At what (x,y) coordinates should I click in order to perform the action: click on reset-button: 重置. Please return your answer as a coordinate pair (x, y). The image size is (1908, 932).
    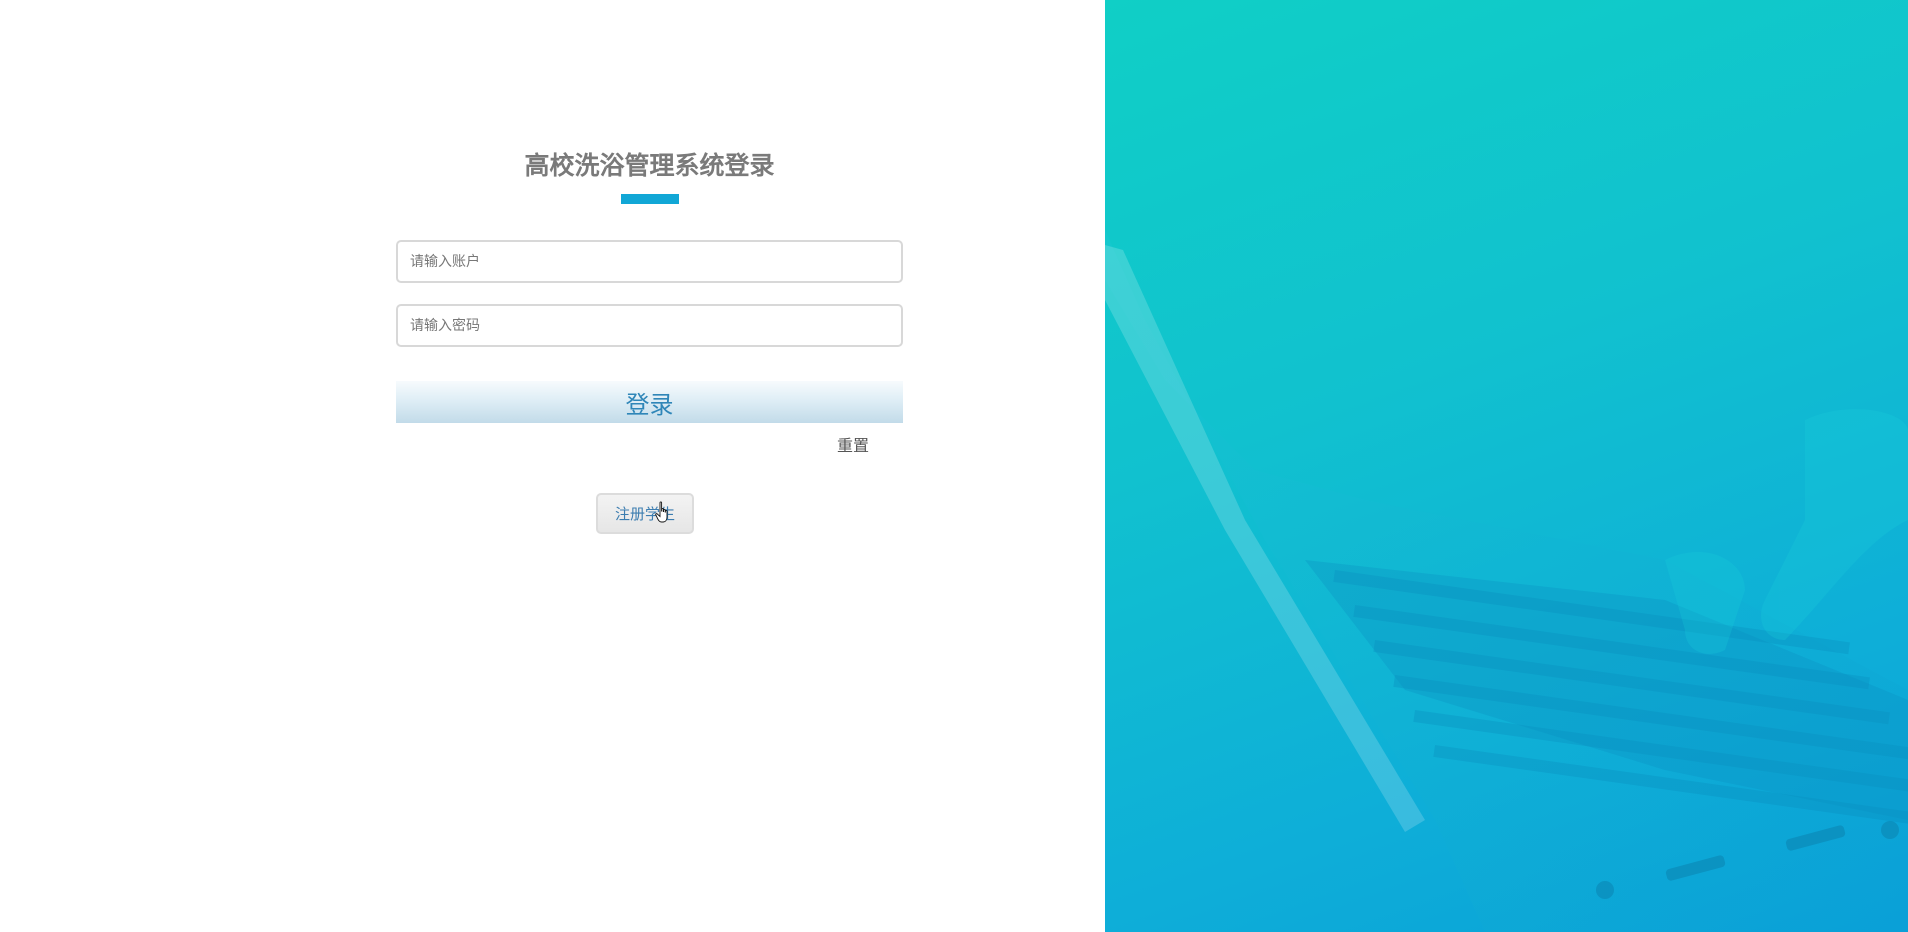
    Looking at the image, I should click on (853, 444).